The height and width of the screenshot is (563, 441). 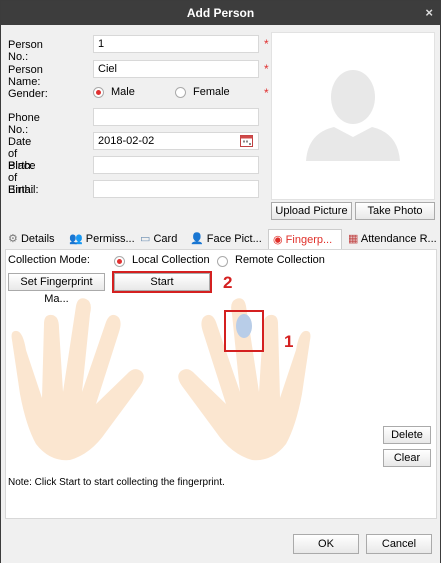 What do you see at coordinates (13, 239) in the screenshot?
I see `gear-icon: ⚙` at bounding box center [13, 239].